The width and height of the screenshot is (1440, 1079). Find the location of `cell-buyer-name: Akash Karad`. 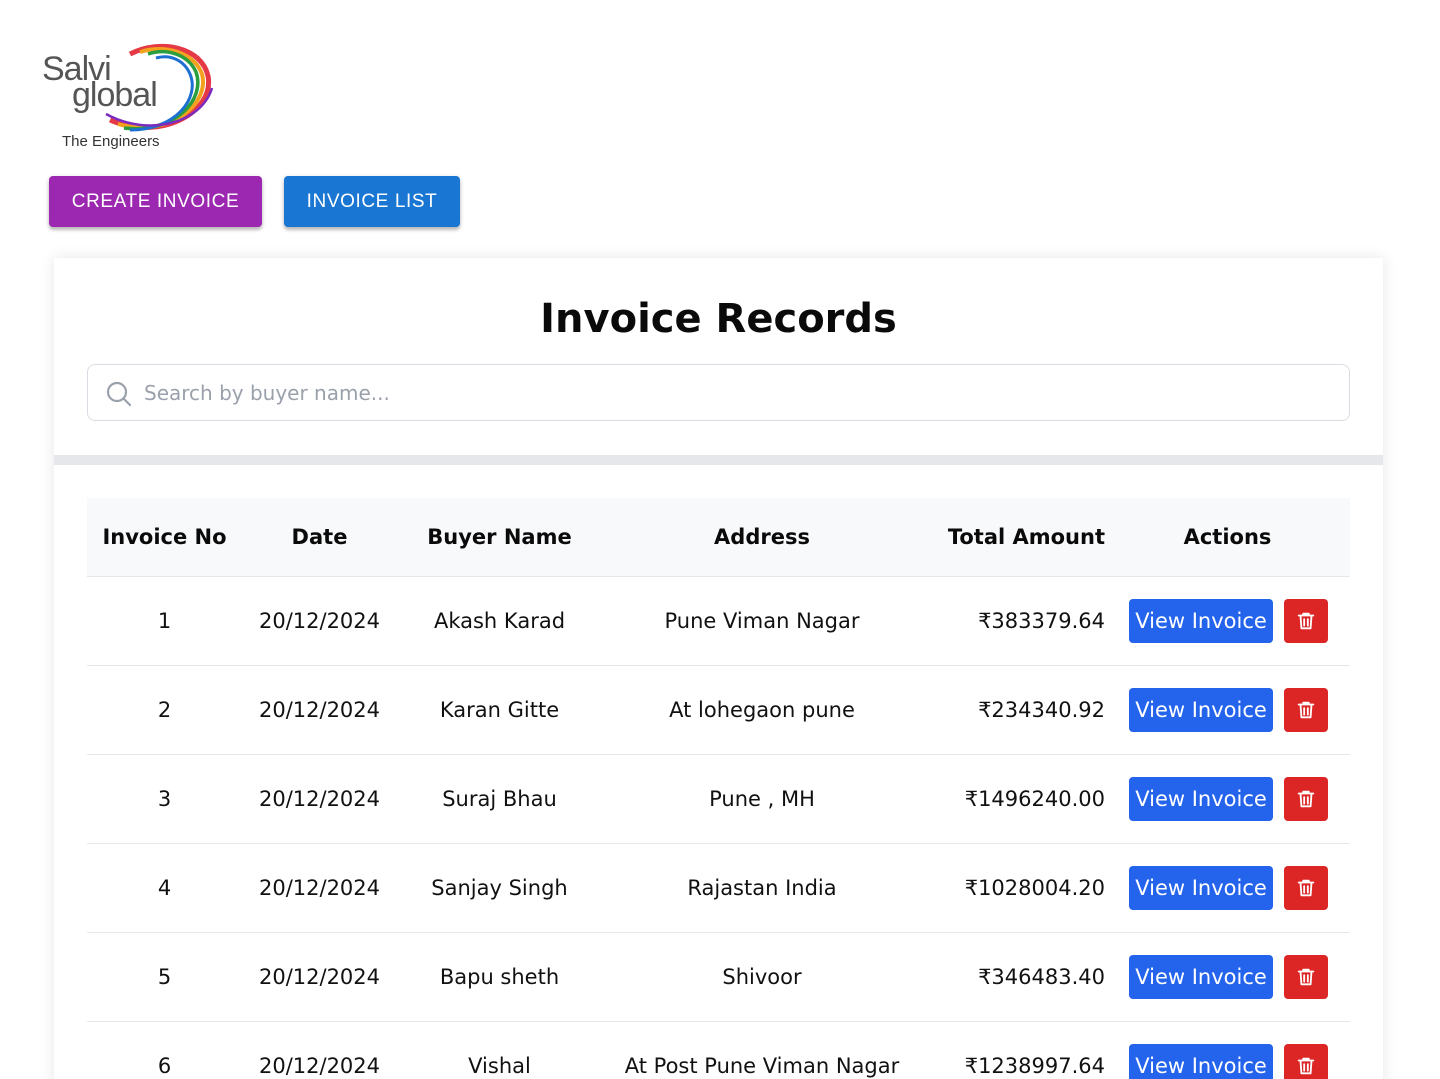

cell-buyer-name: Akash Karad is located at coordinates (499, 620).